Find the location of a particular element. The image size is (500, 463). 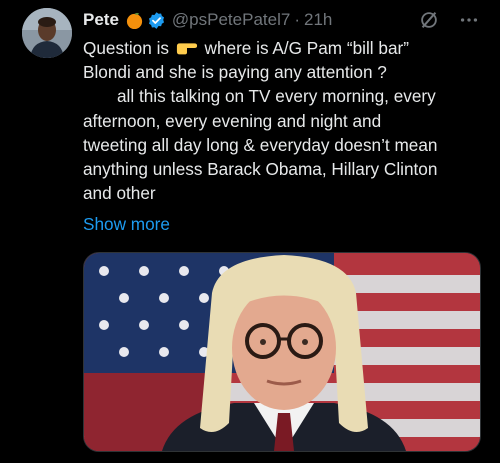

tweet-line-7: and other is located at coordinates (119, 193).